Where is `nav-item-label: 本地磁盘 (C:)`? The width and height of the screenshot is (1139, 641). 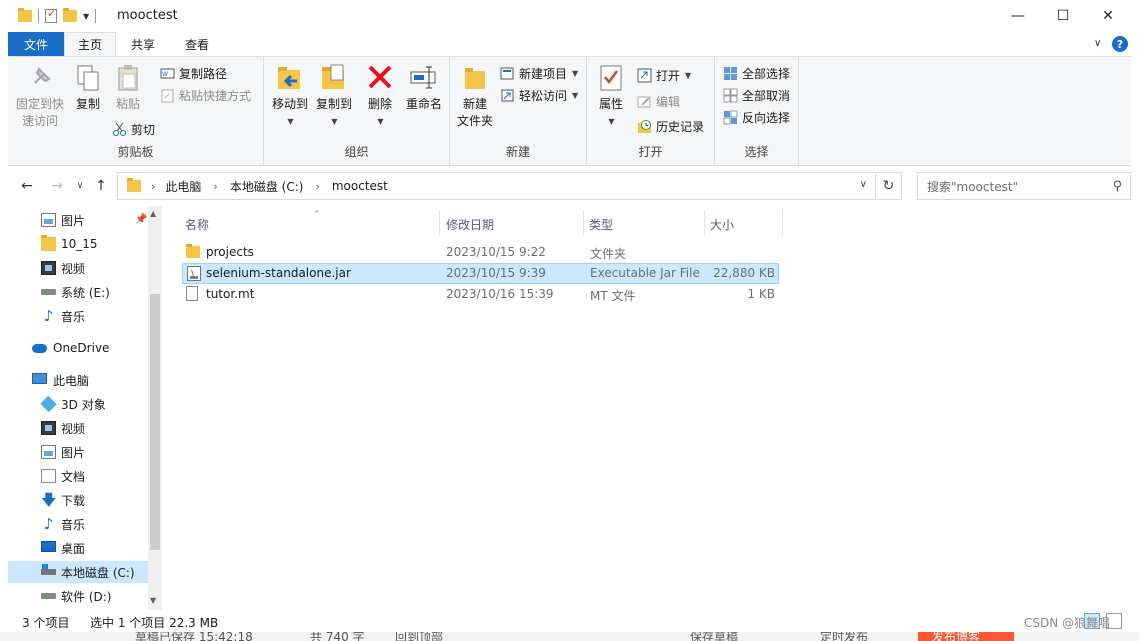 nav-item-label: 本地磁盘 (C:) is located at coordinates (98, 572).